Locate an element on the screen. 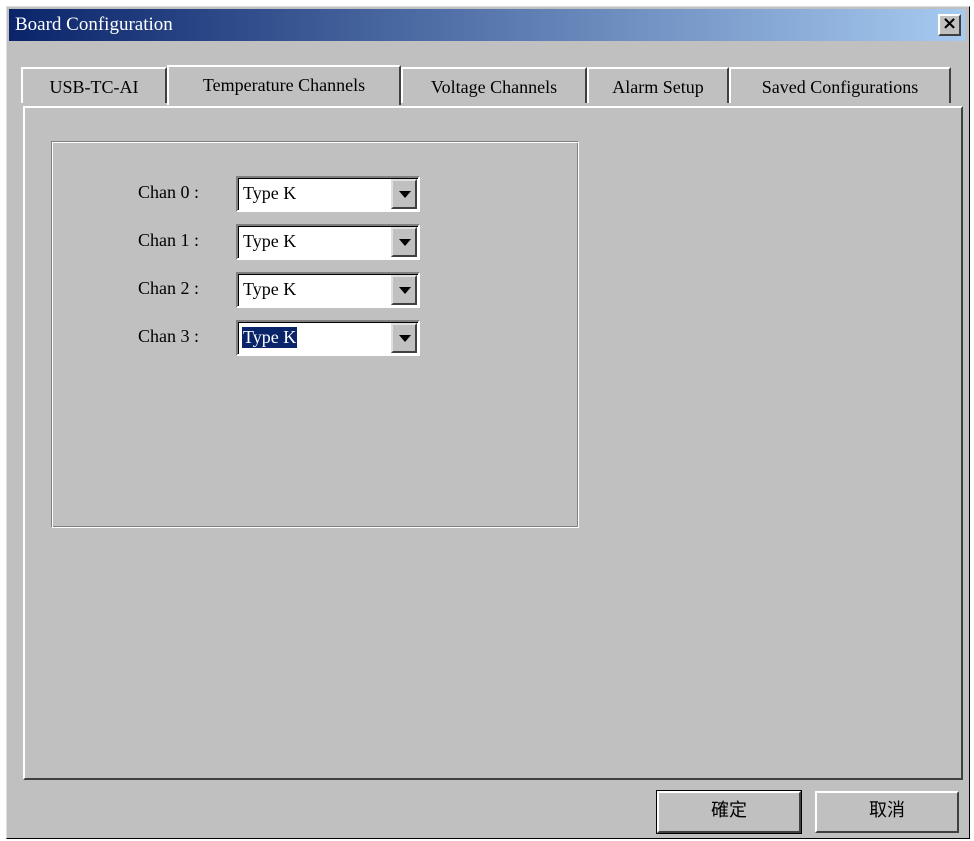 Image resolution: width=974 pixels, height=841 pixels. channel-label: Chan 2 : is located at coordinates (168, 288).